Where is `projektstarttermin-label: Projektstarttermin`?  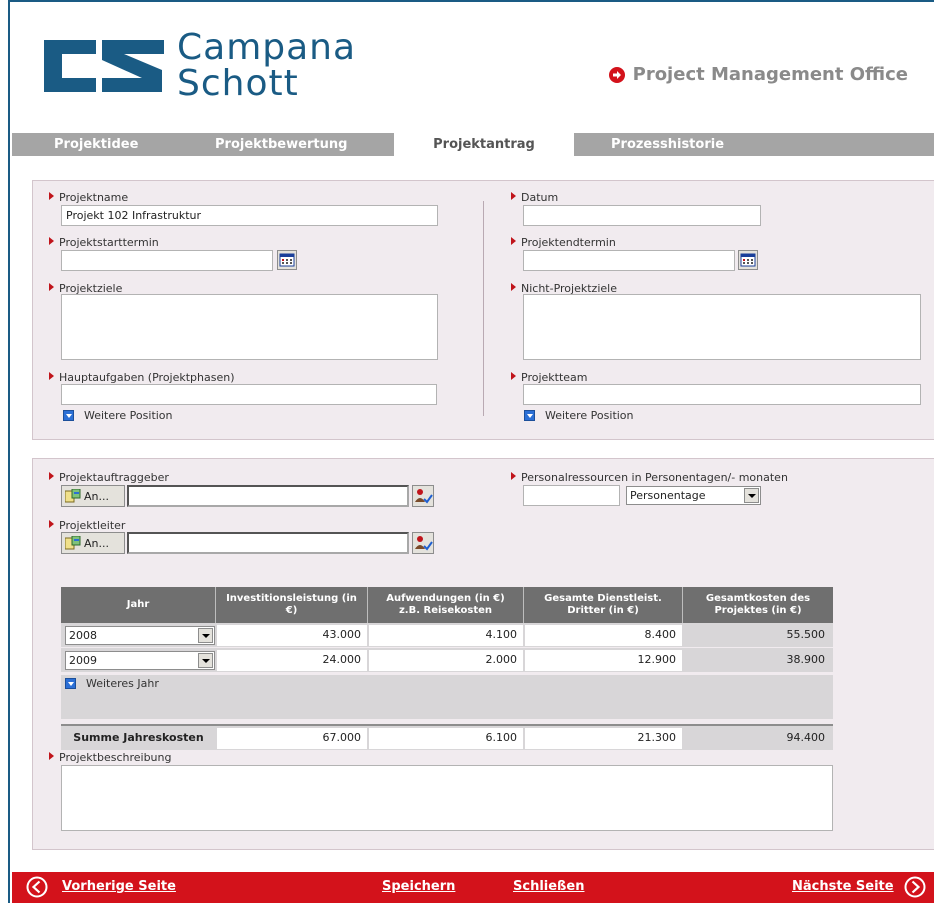 projektstarttermin-label: Projektstarttermin is located at coordinates (104, 242).